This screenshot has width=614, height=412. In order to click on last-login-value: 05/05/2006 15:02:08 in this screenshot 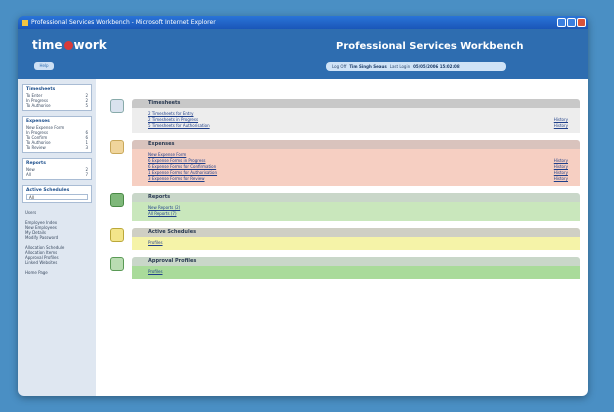, I will do `click(436, 66)`.